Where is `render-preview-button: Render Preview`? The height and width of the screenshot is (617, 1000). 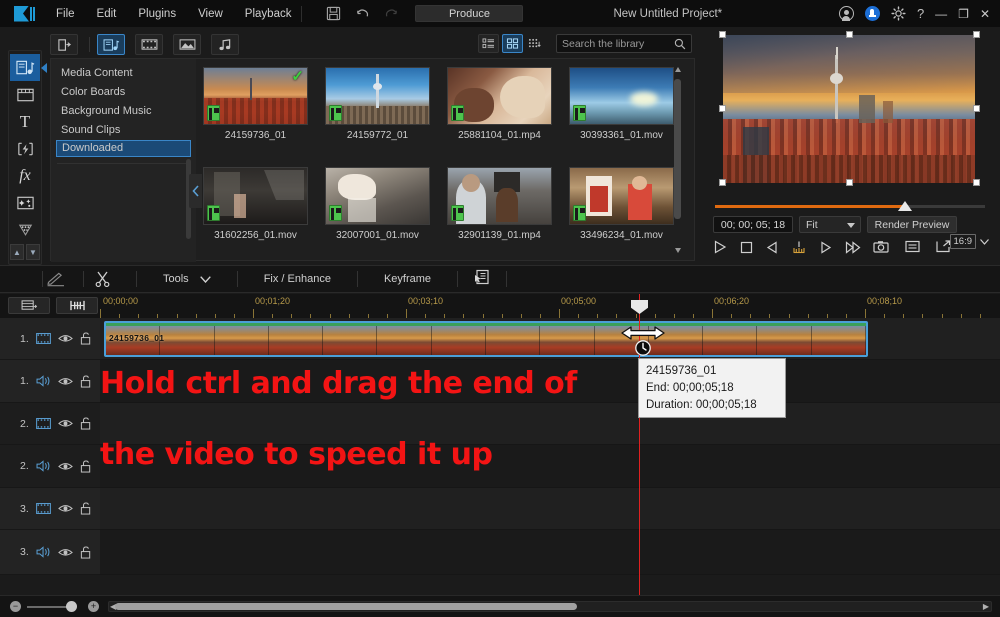
render-preview-button: Render Preview is located at coordinates (912, 224).